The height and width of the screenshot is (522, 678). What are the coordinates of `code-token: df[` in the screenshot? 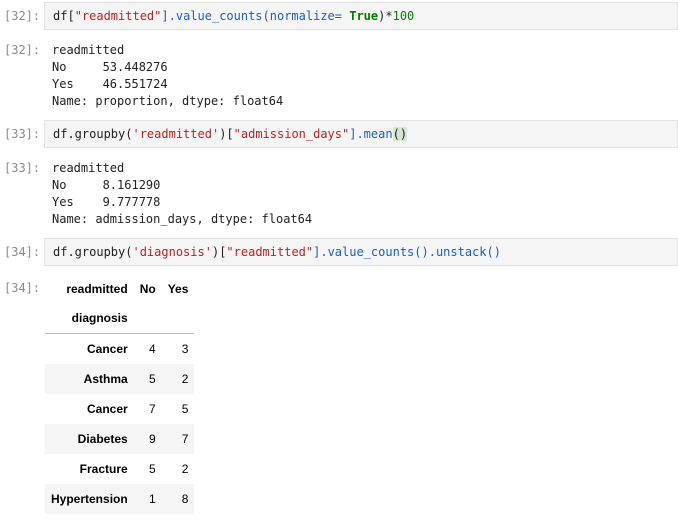 It's located at (64, 16).